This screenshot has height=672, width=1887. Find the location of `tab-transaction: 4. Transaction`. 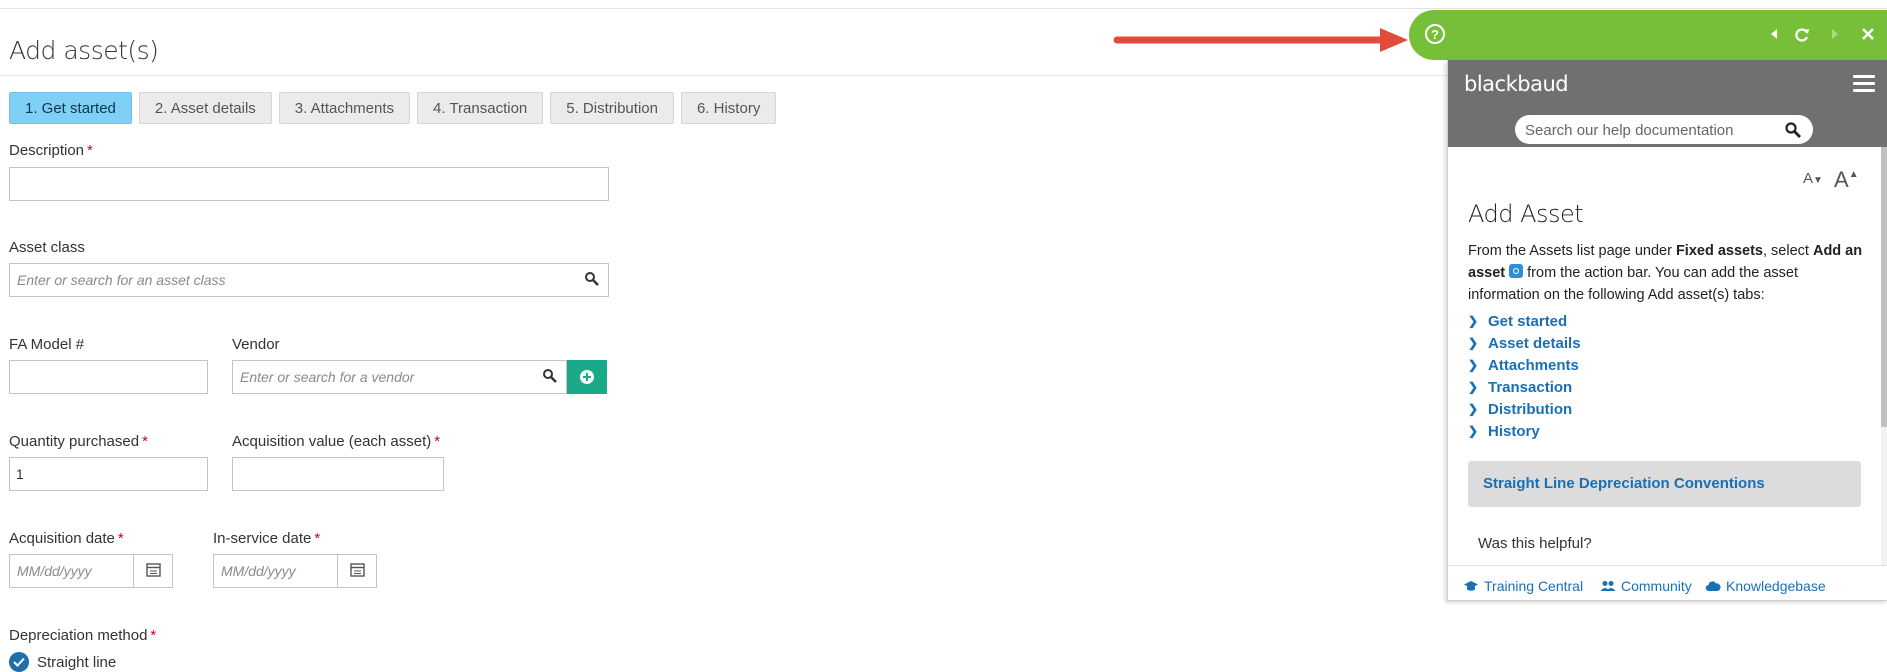

tab-transaction: 4. Transaction is located at coordinates (480, 108).